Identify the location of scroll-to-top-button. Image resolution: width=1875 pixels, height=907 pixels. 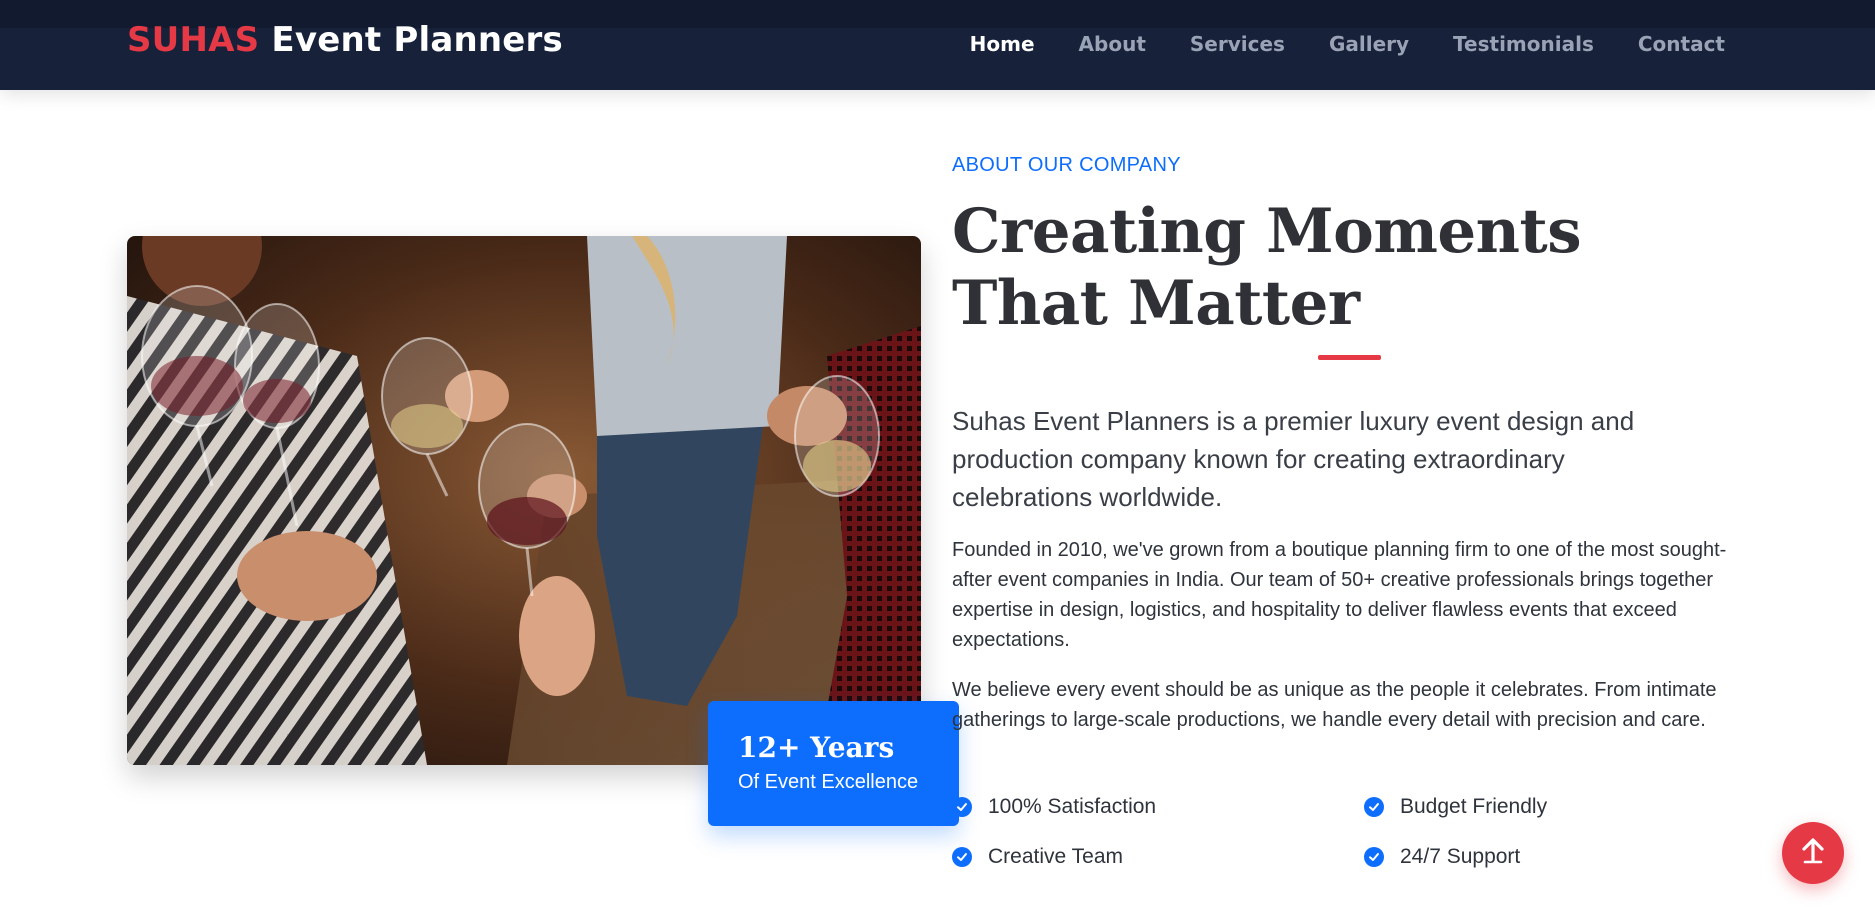
(1813, 853).